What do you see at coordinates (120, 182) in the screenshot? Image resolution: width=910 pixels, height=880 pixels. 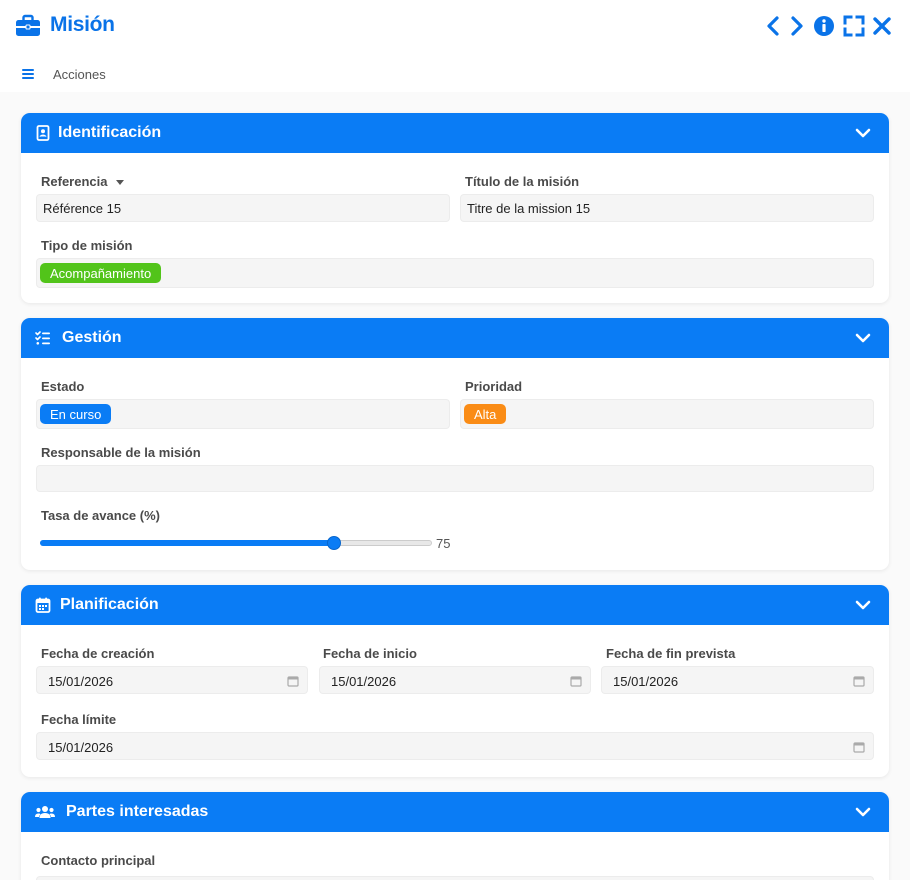 I see `sort-caret-icon` at bounding box center [120, 182].